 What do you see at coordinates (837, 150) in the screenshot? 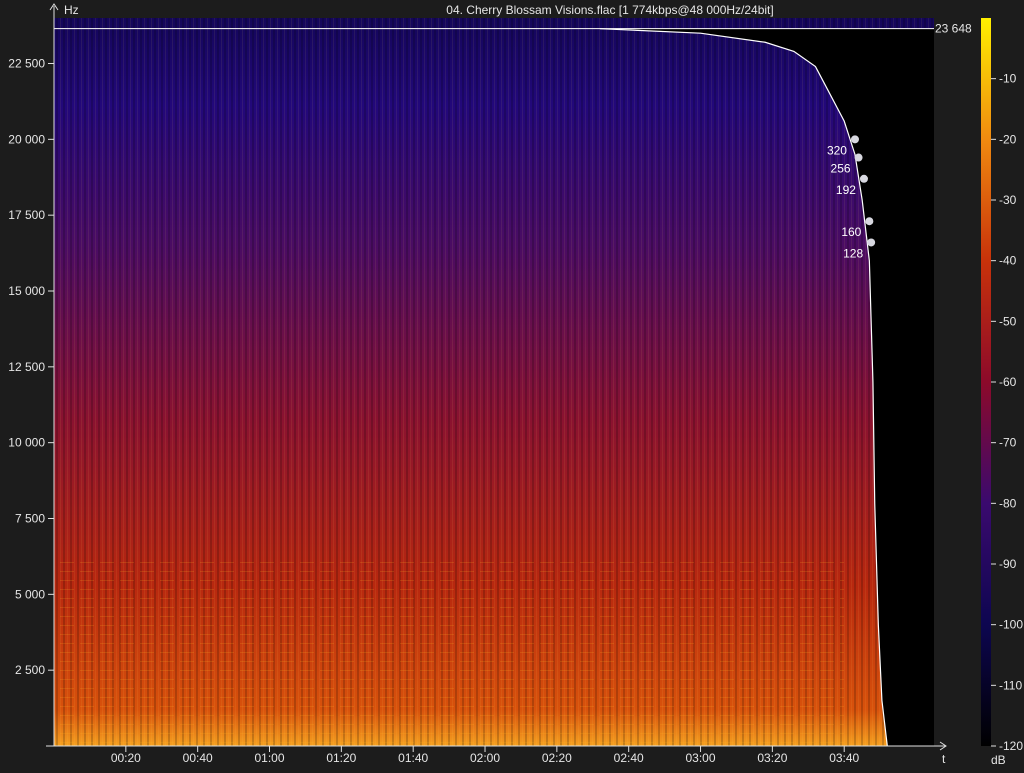
I see `bitrate-marker-label: 320` at bounding box center [837, 150].